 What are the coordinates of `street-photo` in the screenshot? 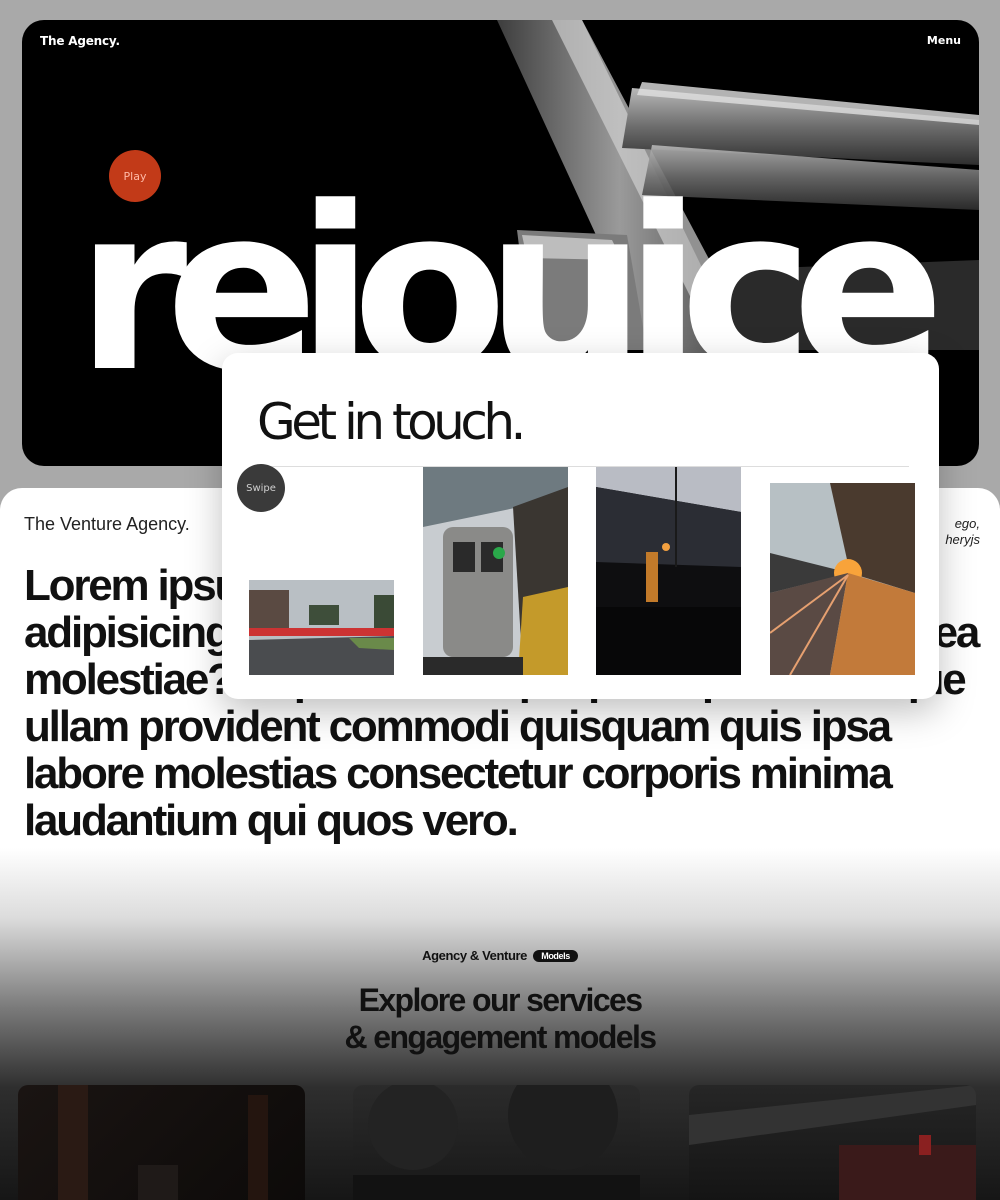 It's located at (321, 627).